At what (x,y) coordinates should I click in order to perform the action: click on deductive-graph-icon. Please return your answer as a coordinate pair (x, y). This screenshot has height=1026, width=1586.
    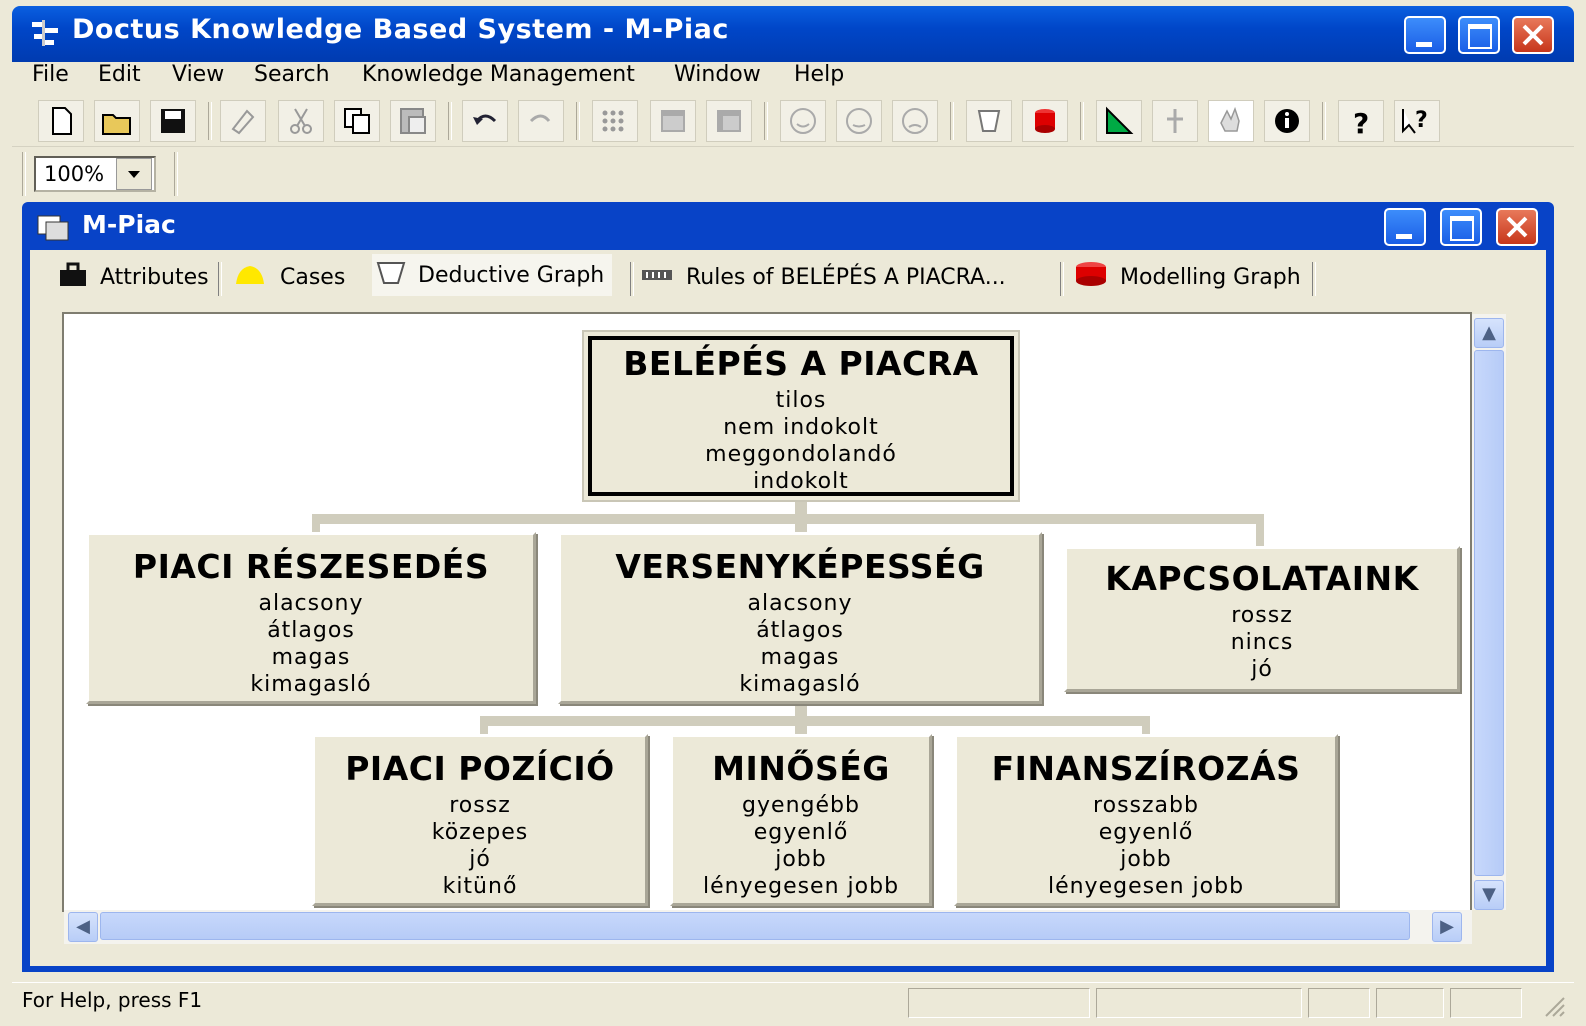
    Looking at the image, I should click on (989, 121).